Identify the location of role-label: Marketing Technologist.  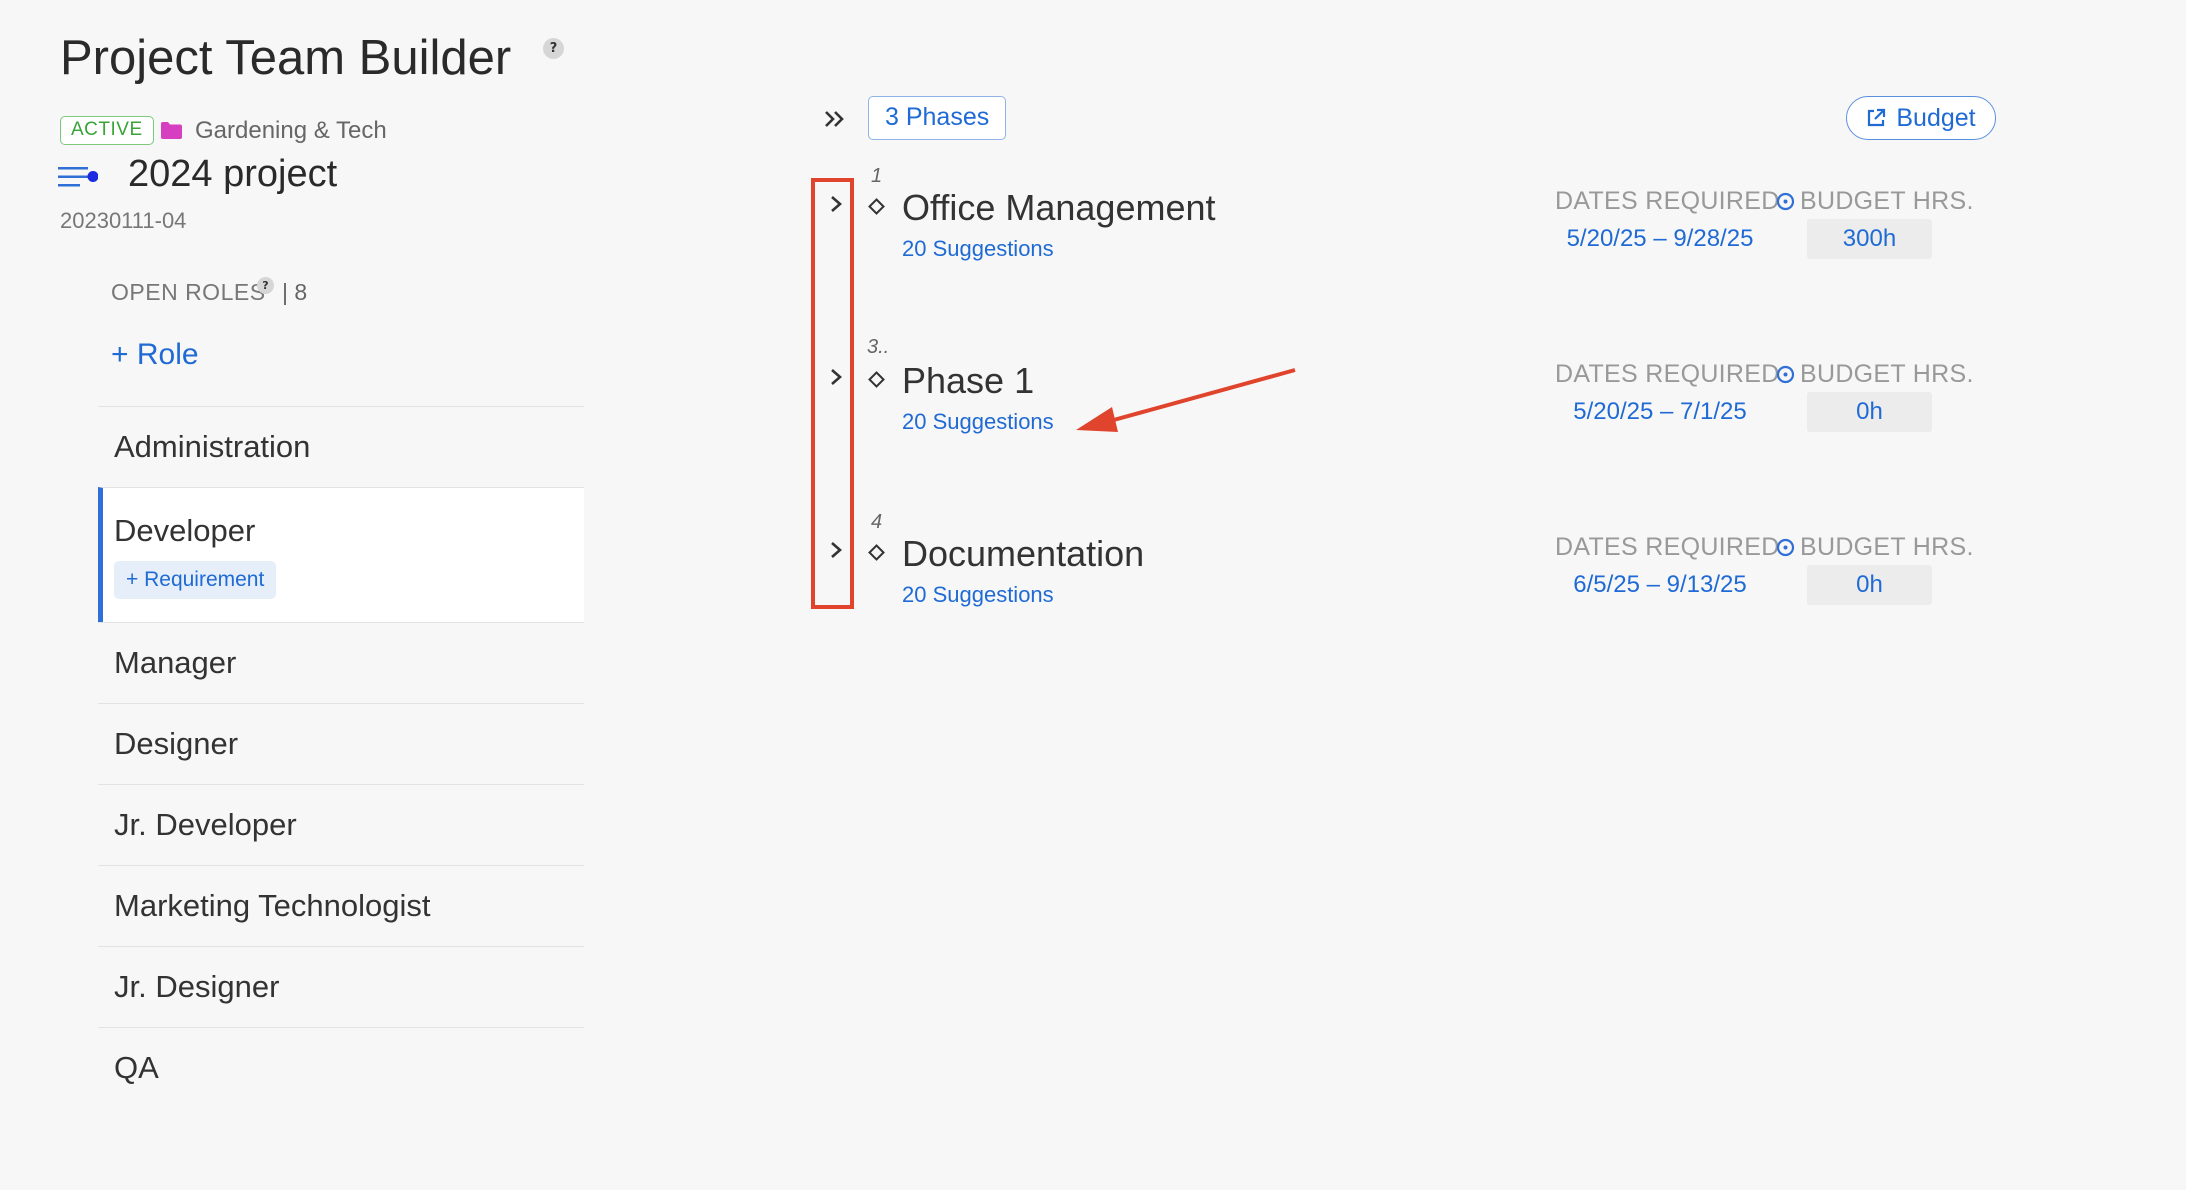
(272, 905).